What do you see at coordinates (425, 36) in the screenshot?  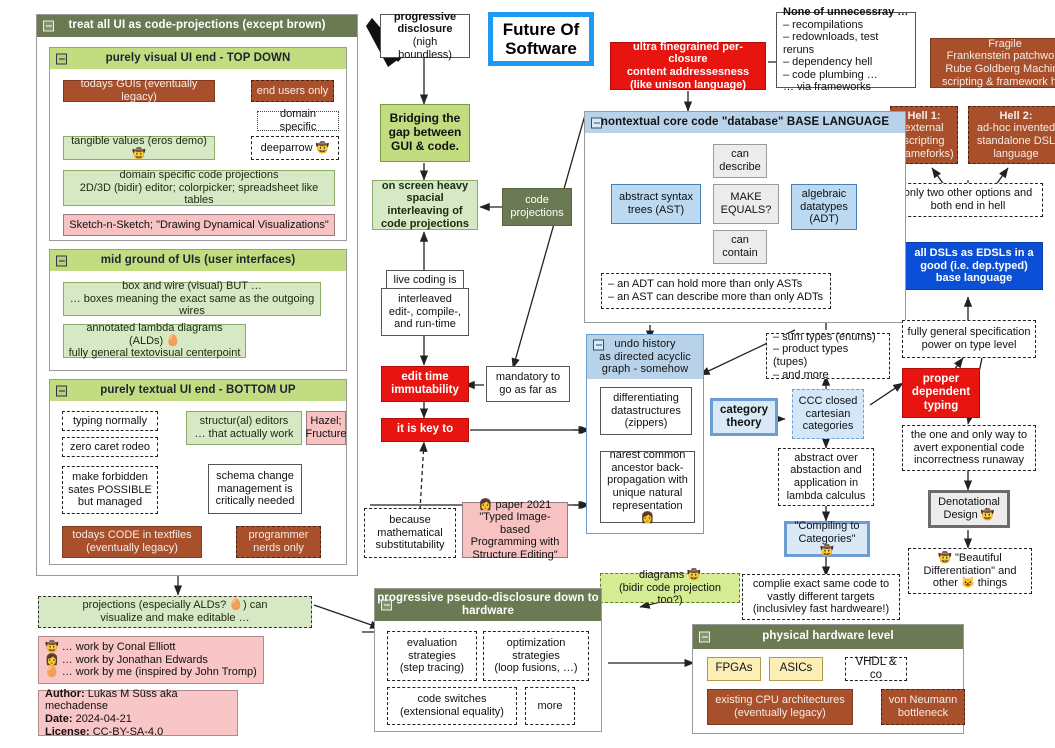 I see `node-progressive-disclosure: progressive disclosure (nigh boundless)` at bounding box center [425, 36].